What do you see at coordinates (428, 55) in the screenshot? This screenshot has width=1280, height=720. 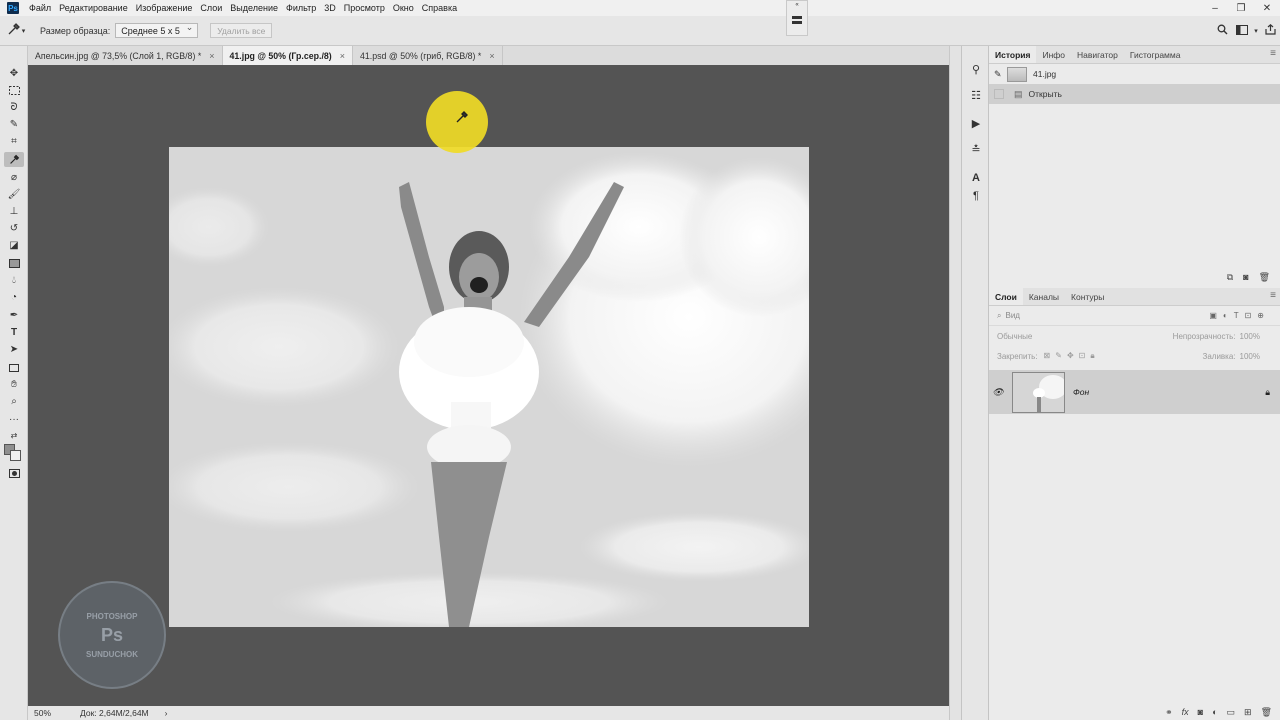 I see `doc-tab-41-psd: 41.psd @ 50% (гриб, RGB/8) * ×` at bounding box center [428, 55].